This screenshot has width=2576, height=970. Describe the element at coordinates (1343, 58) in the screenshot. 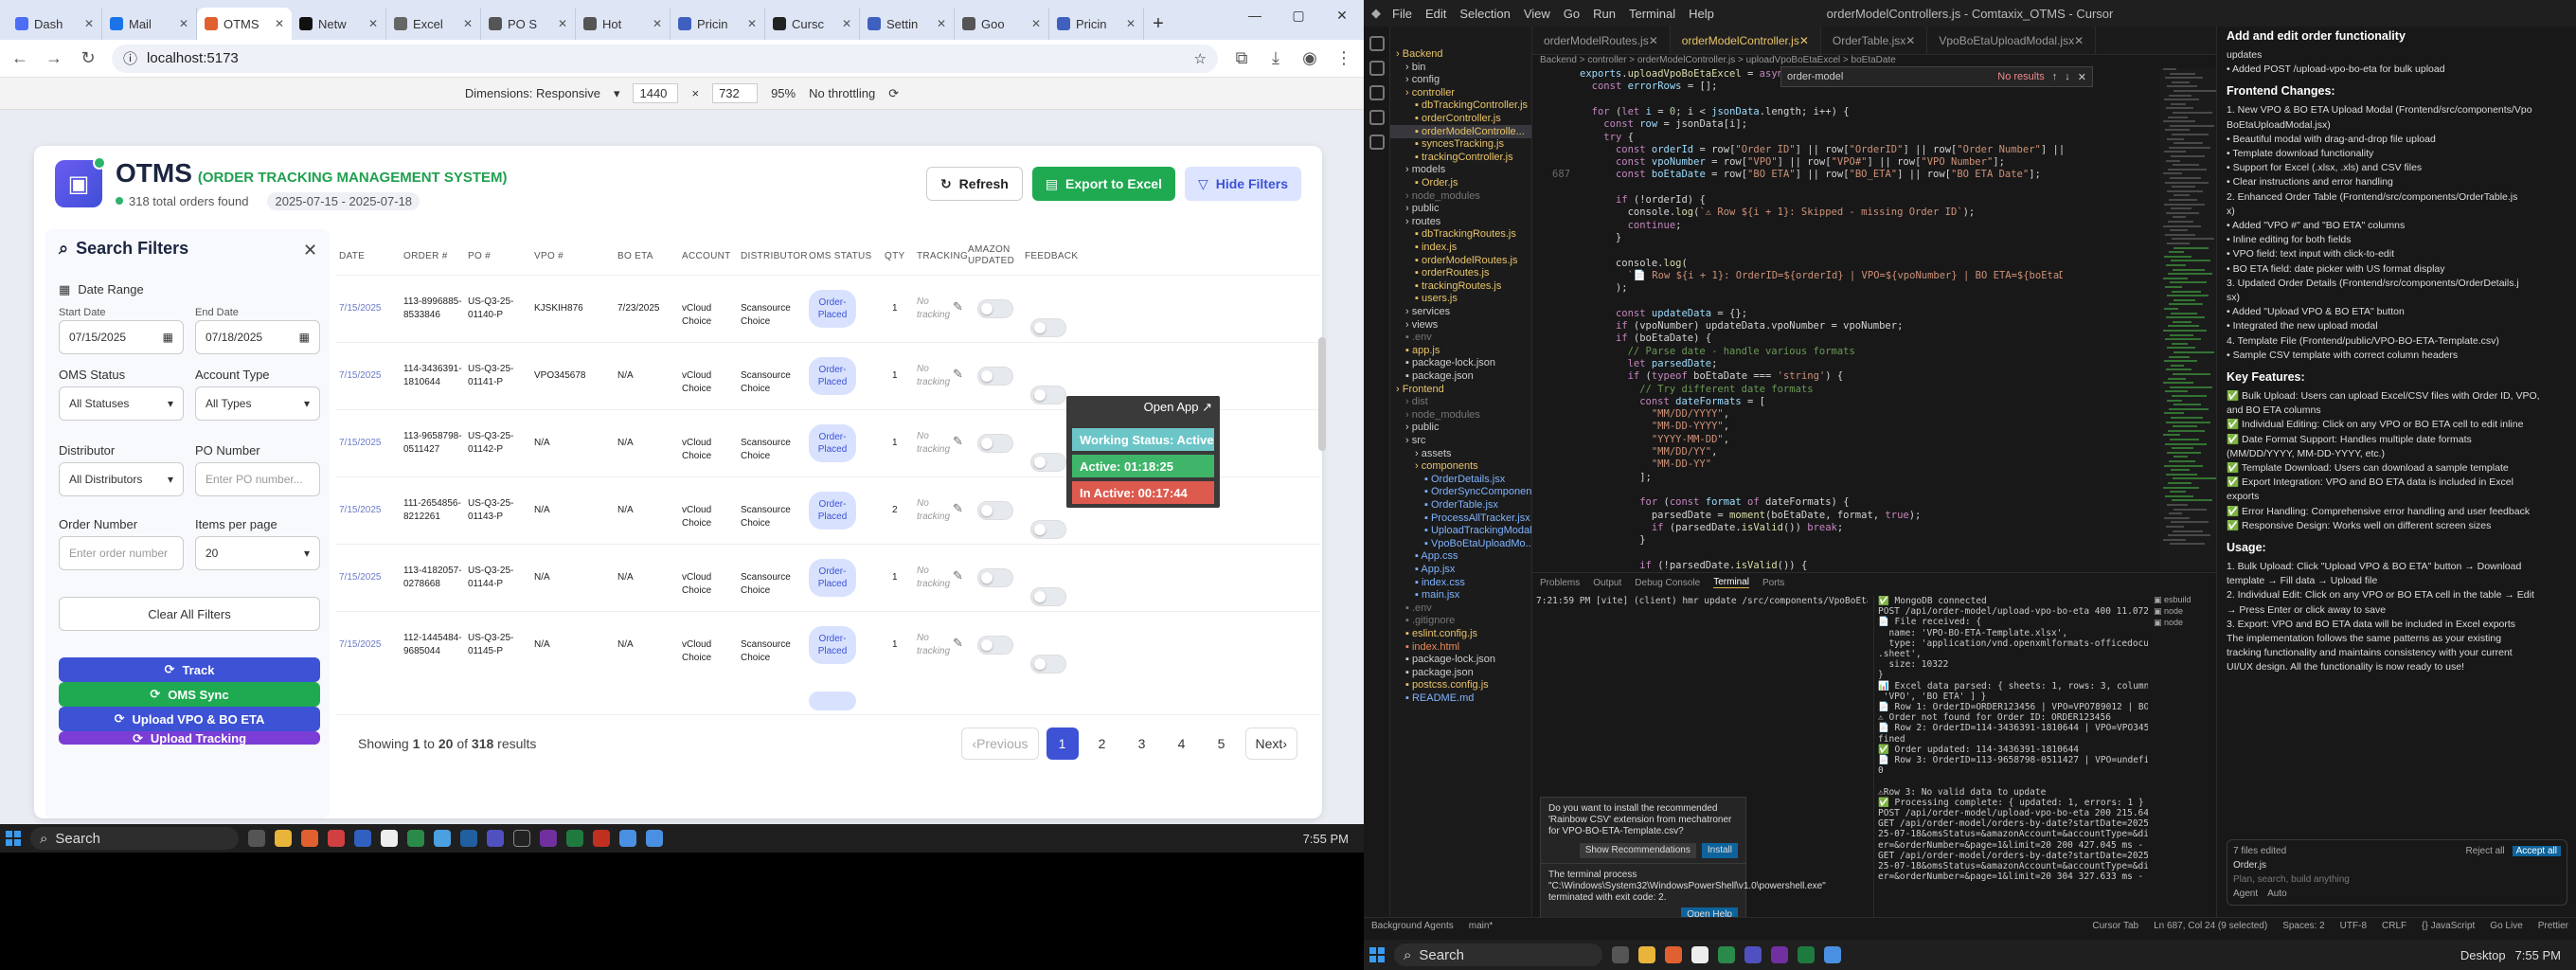

I see `menu-icon: ⋮` at that location.